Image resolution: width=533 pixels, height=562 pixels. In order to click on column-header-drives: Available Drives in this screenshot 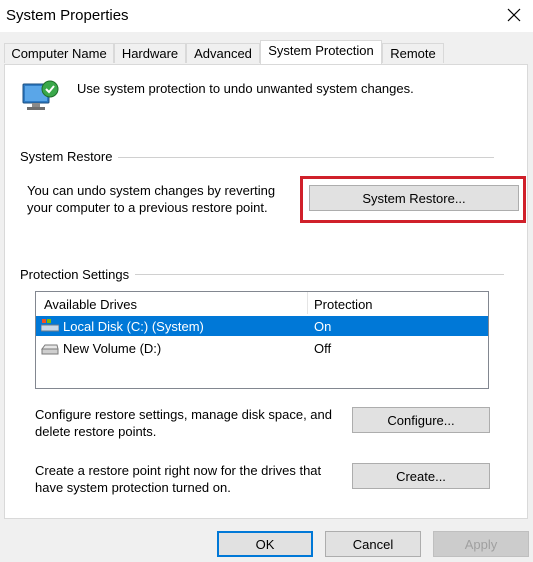, I will do `click(90, 304)`.